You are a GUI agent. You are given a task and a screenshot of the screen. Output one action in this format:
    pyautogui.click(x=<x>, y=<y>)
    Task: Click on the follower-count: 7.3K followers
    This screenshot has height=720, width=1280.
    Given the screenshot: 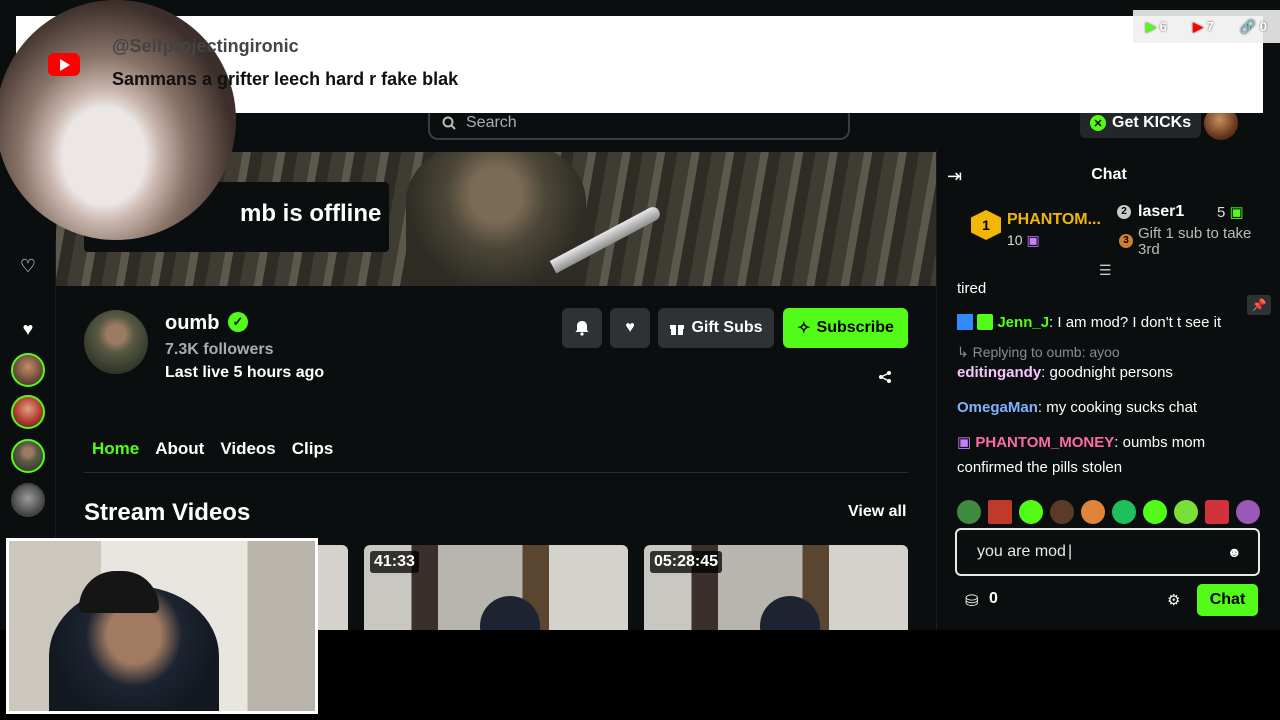 What is the action you would take?
    pyautogui.click(x=219, y=349)
    